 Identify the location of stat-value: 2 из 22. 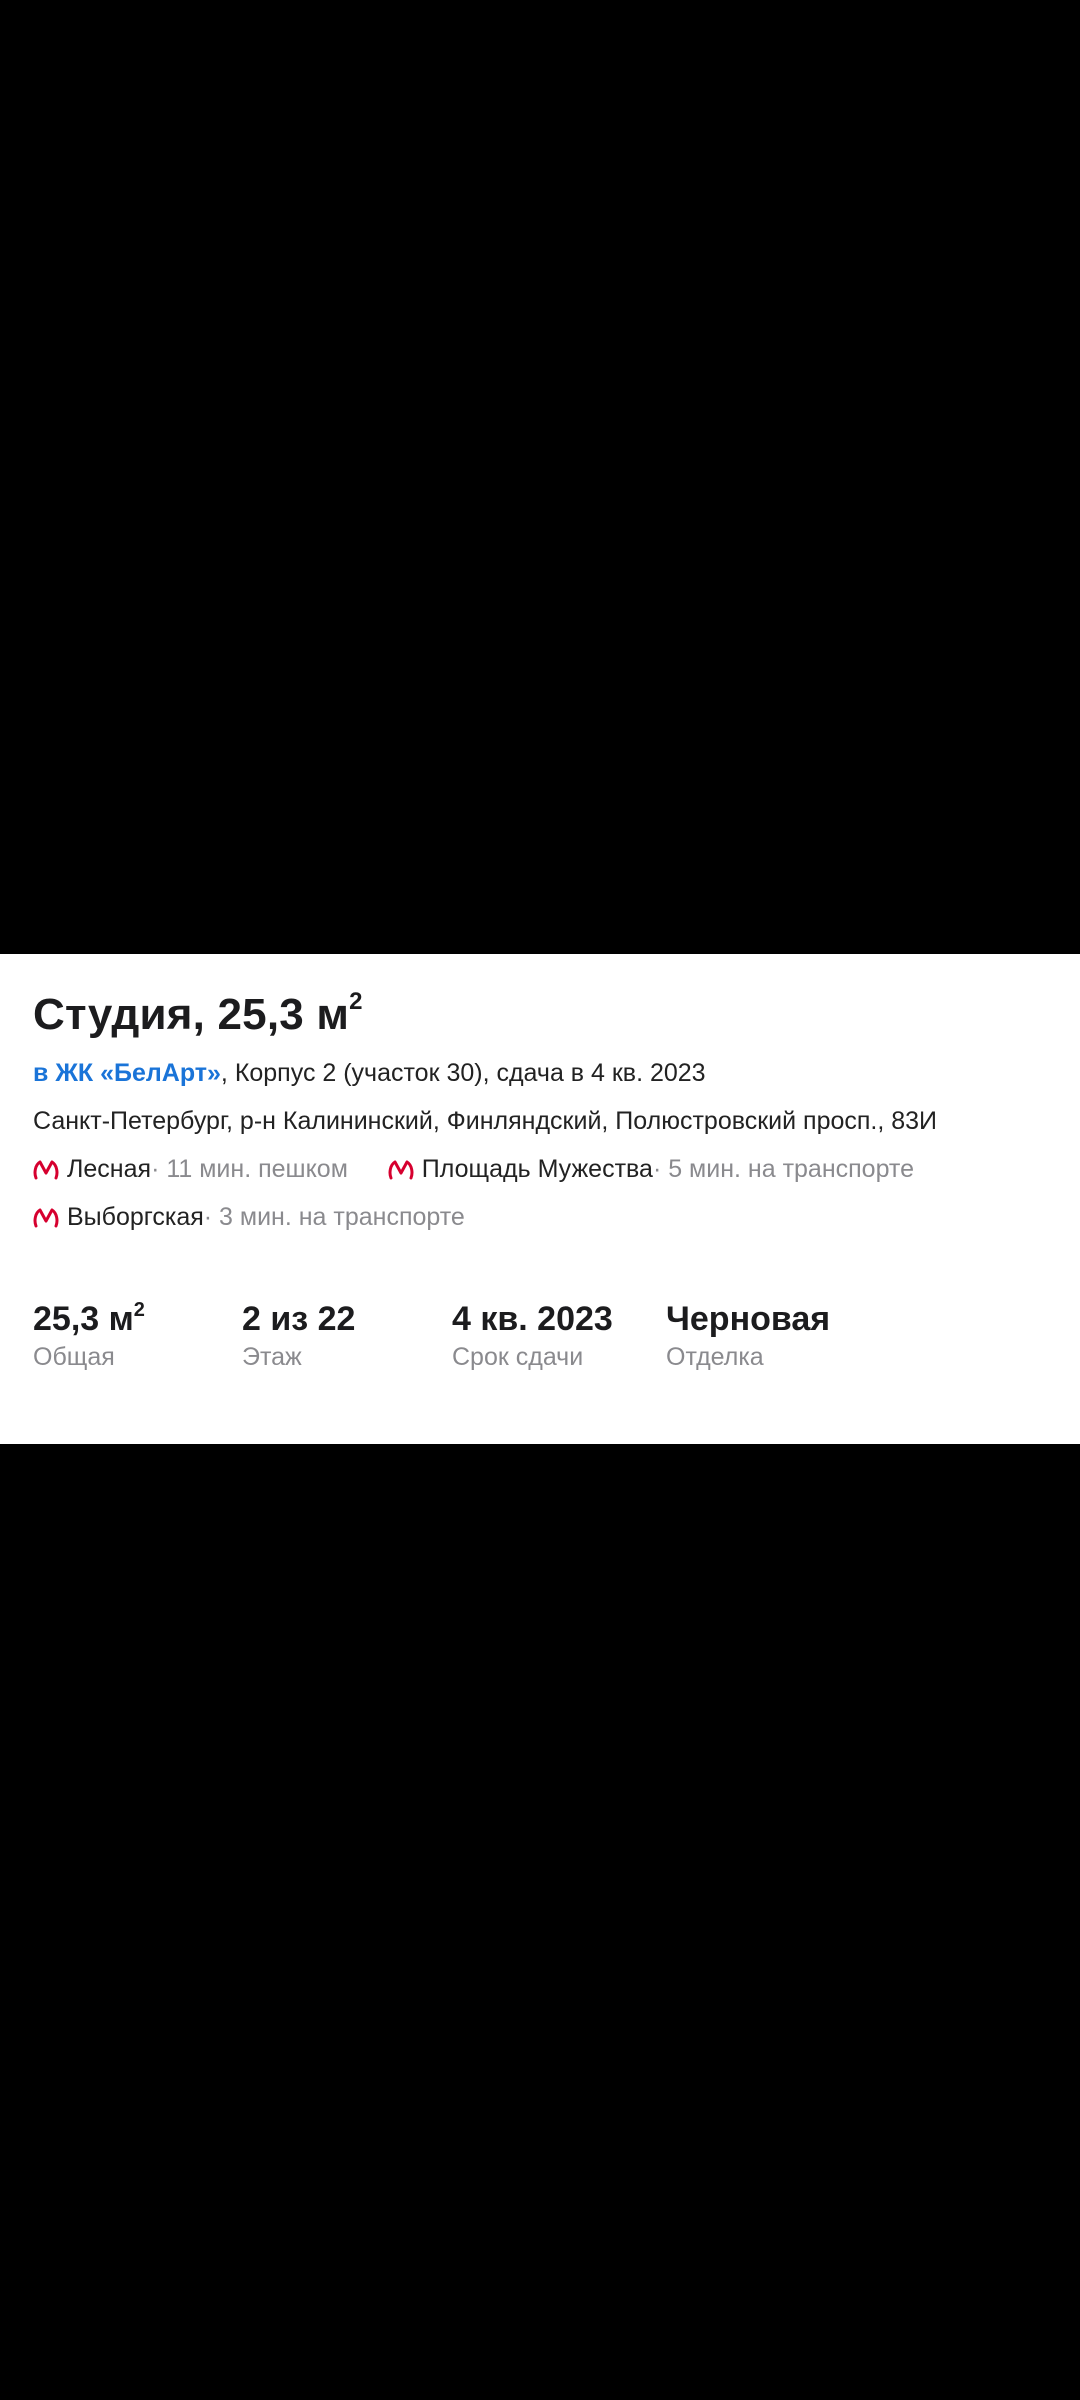
(299, 1319).